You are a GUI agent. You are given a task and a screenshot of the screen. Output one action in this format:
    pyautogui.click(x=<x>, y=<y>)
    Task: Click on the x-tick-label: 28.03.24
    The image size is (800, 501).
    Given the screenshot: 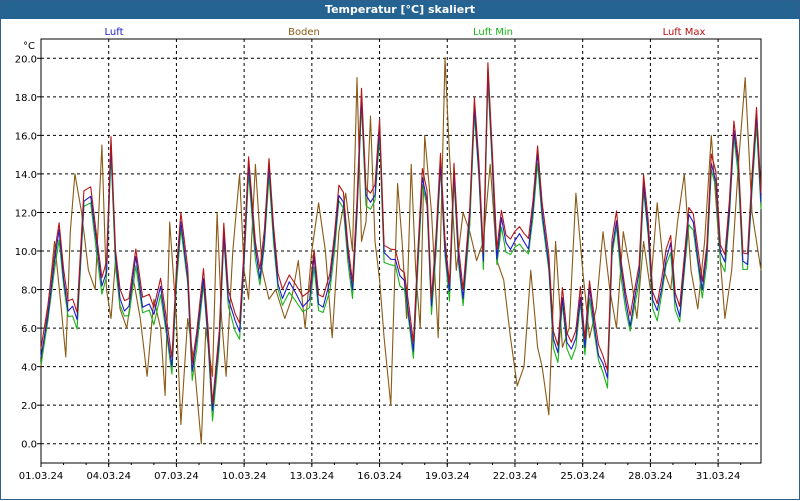 What is the action you would take?
    pyautogui.click(x=650, y=476)
    